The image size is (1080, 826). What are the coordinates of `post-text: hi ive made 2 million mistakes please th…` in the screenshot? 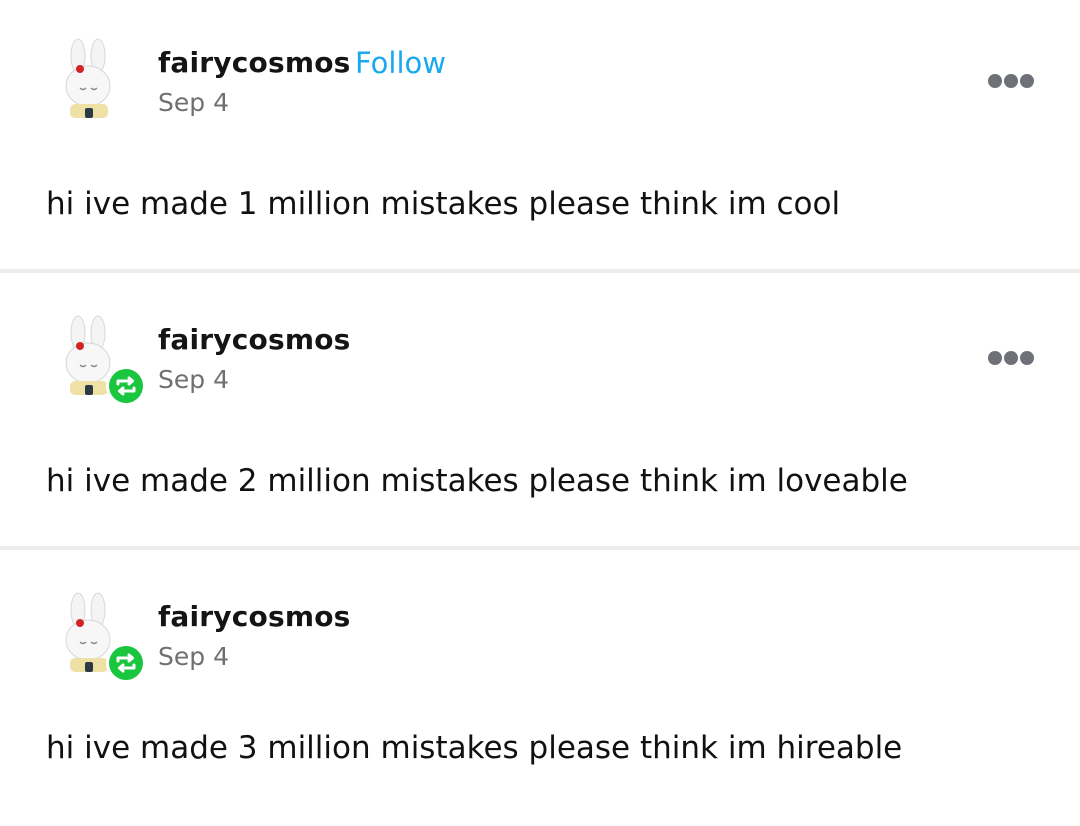 It's located at (477, 481).